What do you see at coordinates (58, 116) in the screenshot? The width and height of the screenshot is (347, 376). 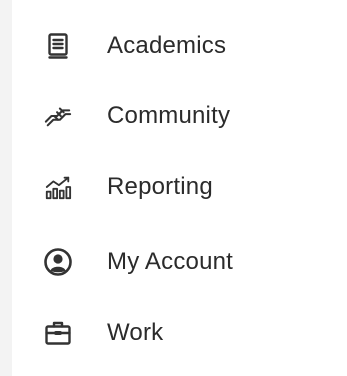 I see `handshake-icon` at bounding box center [58, 116].